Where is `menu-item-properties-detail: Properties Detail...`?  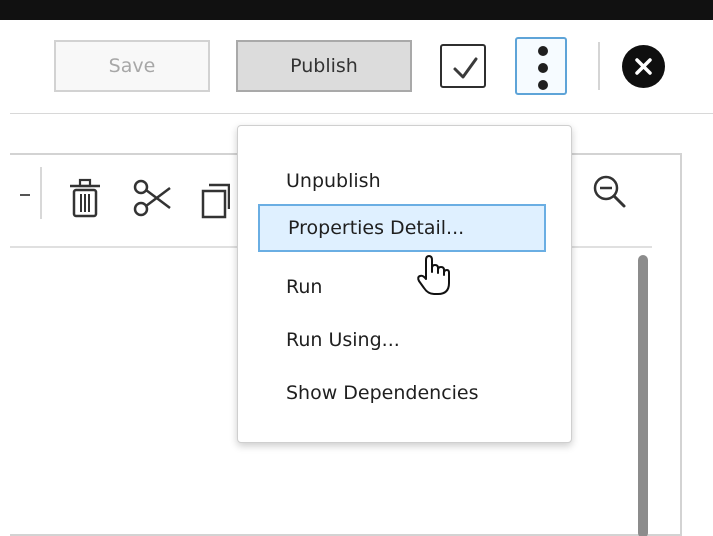
menu-item-properties-detail: Properties Detail... is located at coordinates (402, 228).